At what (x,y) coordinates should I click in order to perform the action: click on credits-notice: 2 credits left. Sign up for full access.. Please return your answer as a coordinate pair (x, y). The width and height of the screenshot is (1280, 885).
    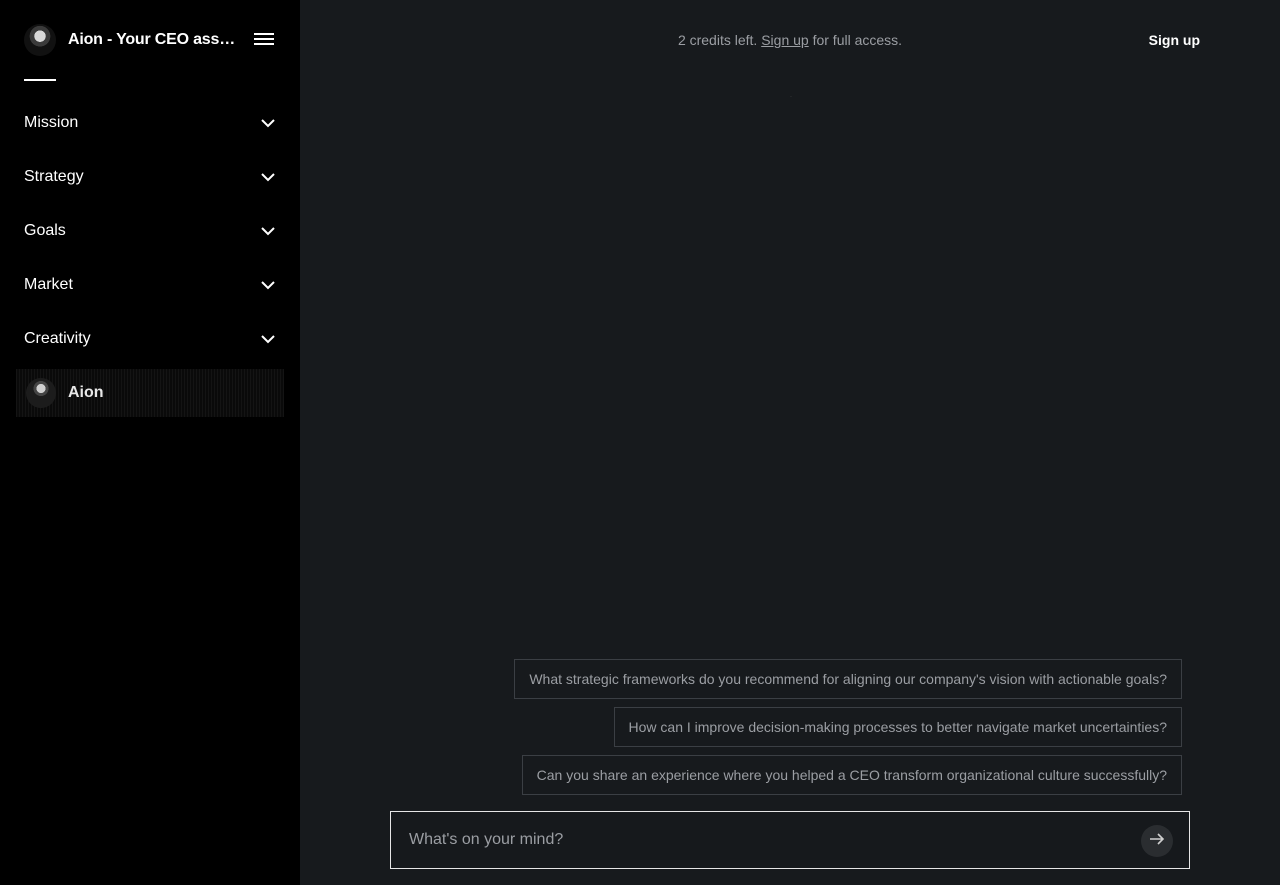
    Looking at the image, I should click on (790, 40).